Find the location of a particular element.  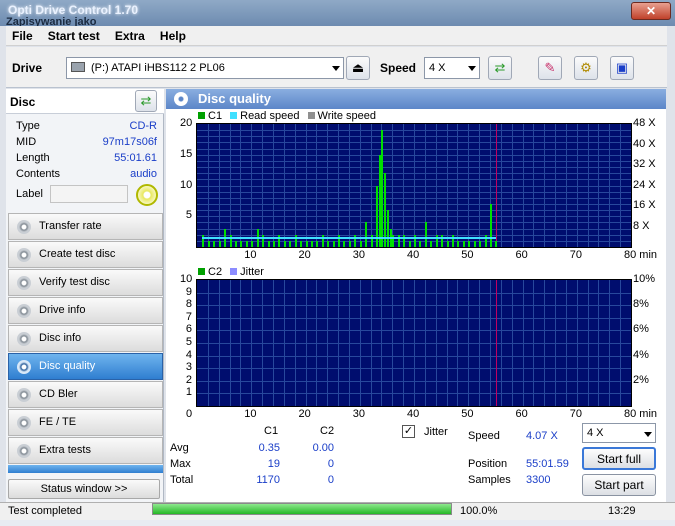

nav-fe-te: FE / TE is located at coordinates (85, 422).